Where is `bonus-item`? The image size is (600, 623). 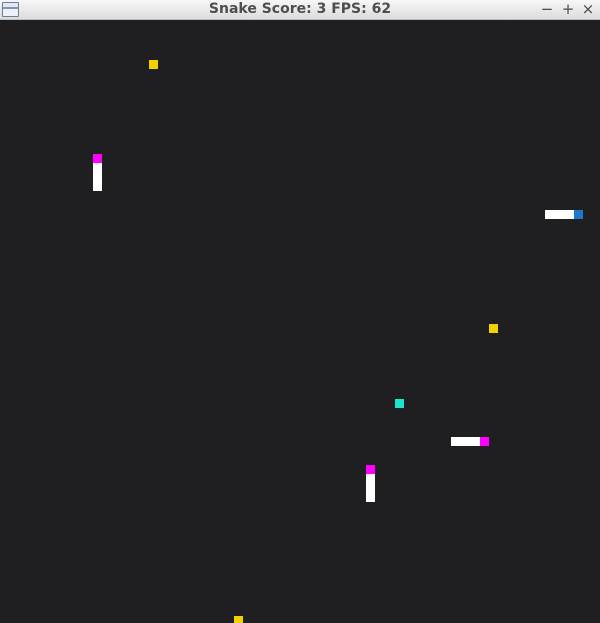
bonus-item is located at coordinates (399, 403).